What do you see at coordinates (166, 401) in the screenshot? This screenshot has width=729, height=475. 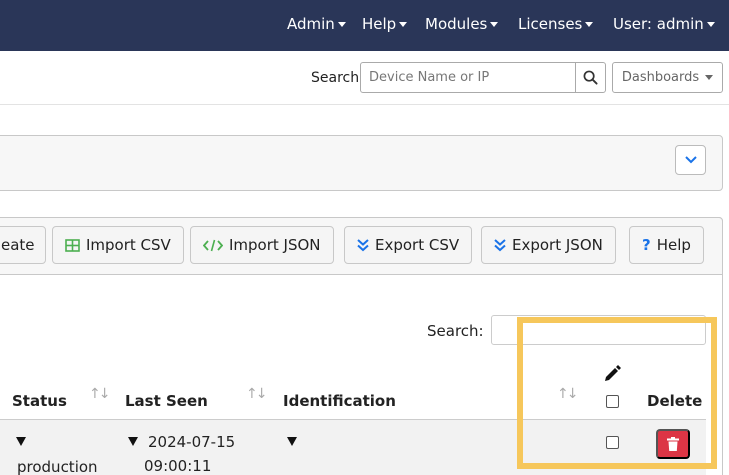 I see `column-header-last-seen: Last Seen` at bounding box center [166, 401].